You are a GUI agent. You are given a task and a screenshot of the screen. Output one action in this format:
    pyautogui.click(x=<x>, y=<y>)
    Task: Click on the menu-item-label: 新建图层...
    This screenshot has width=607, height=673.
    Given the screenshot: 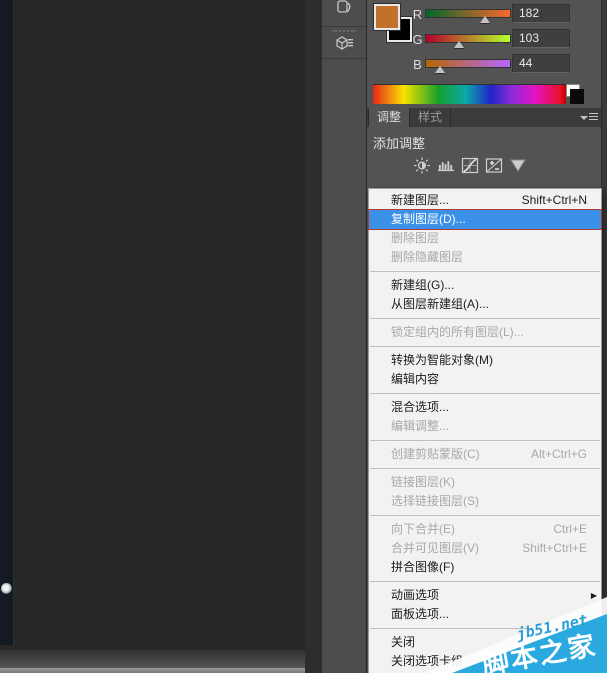 What is the action you would take?
    pyautogui.click(x=420, y=200)
    